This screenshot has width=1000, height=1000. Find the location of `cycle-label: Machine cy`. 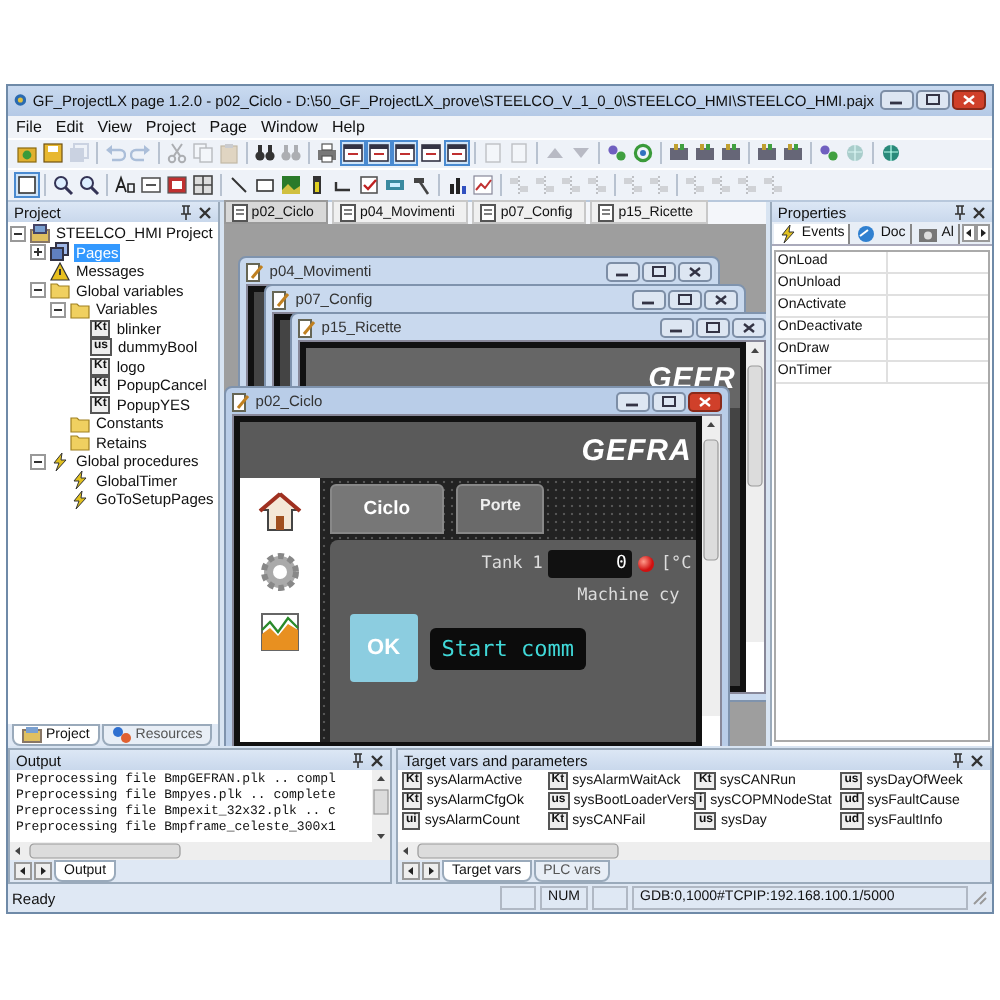

cycle-label: Machine cy is located at coordinates (628, 596).